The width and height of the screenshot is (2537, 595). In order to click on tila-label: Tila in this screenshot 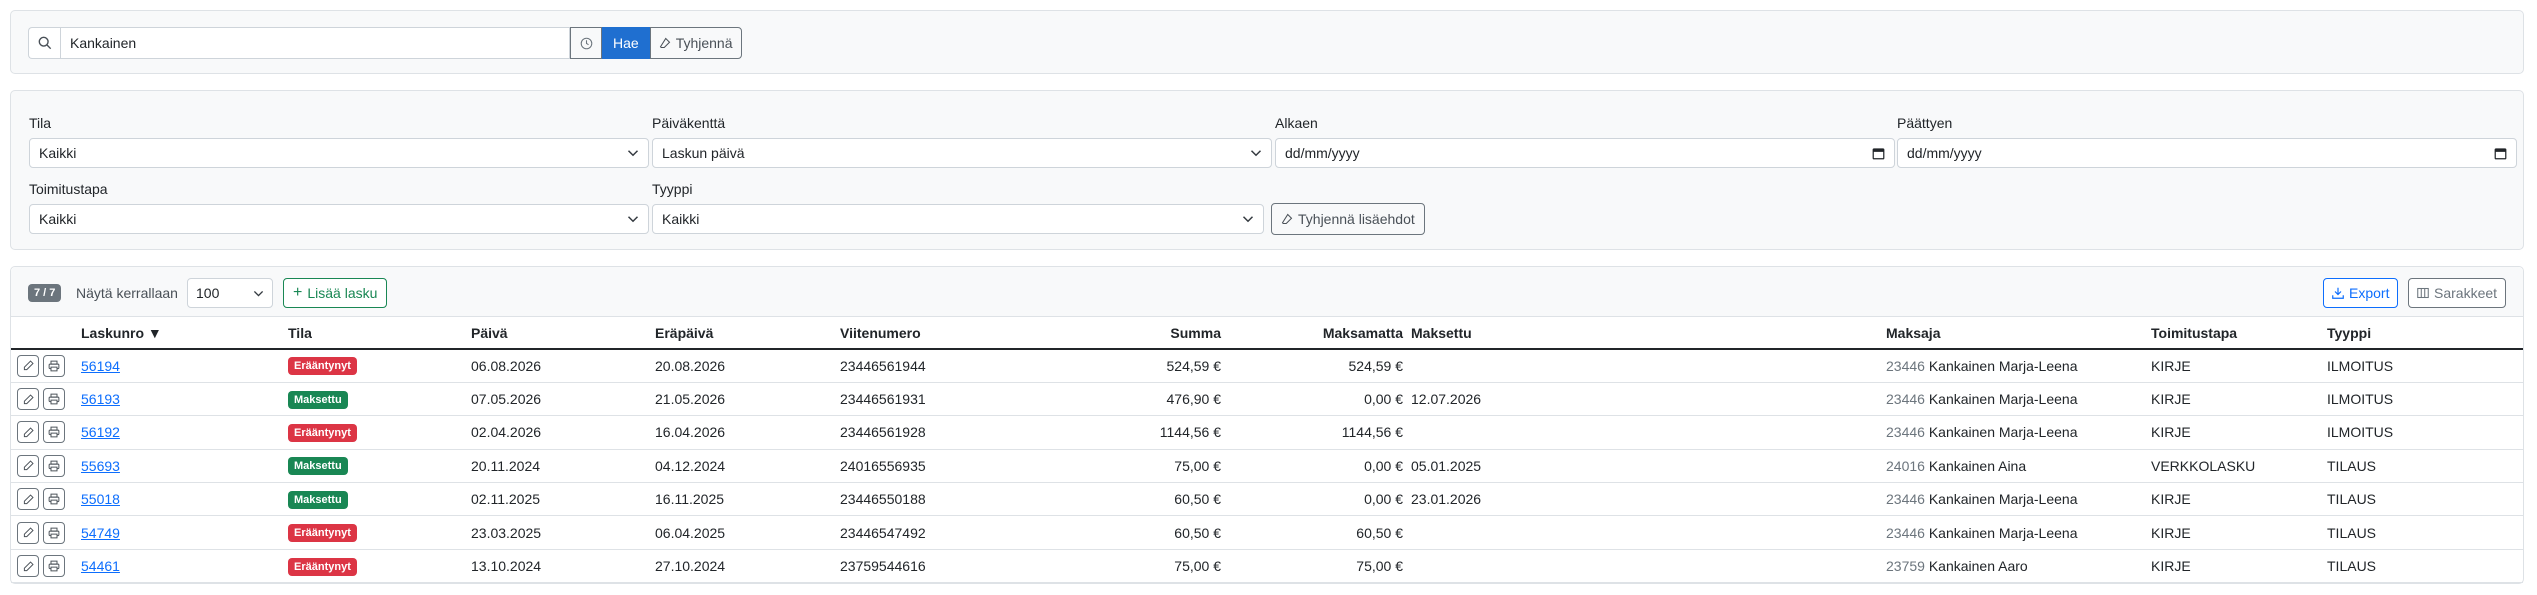, I will do `click(40, 123)`.